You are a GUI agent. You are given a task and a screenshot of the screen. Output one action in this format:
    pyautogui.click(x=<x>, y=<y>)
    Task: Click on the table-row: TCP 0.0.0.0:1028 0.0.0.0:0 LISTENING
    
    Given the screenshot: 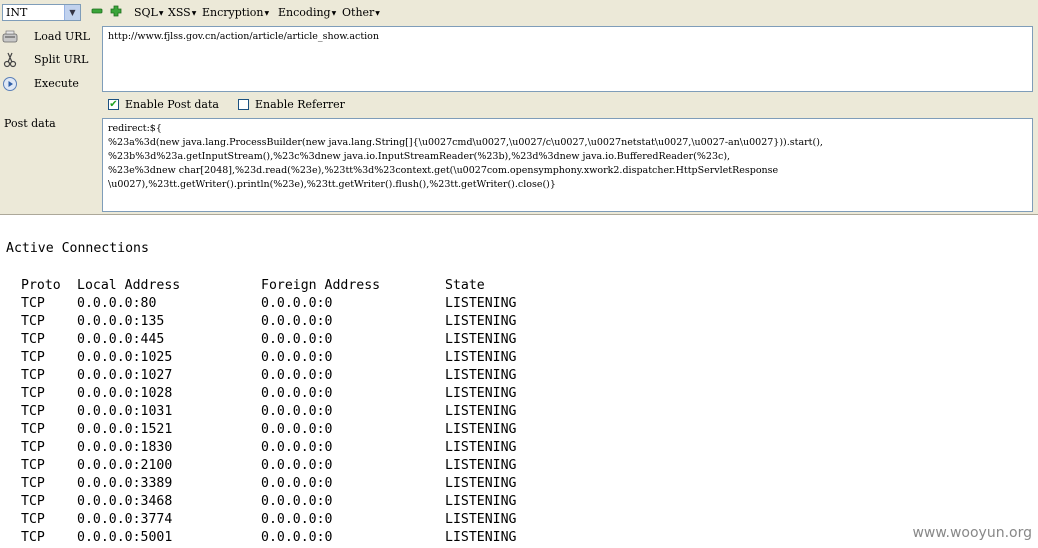 What is the action you would take?
    pyautogui.click(x=321, y=395)
    